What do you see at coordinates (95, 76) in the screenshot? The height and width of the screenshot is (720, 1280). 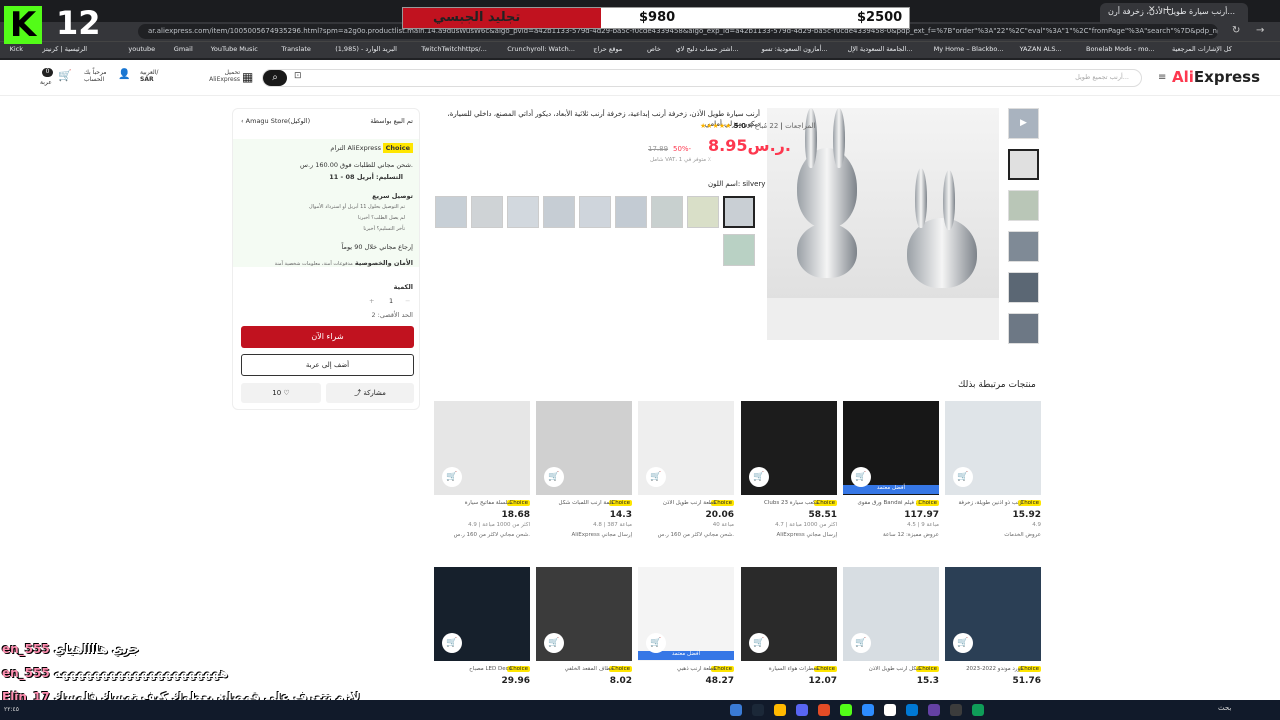 I see `account-label: مرحباً بك الحساب` at bounding box center [95, 76].